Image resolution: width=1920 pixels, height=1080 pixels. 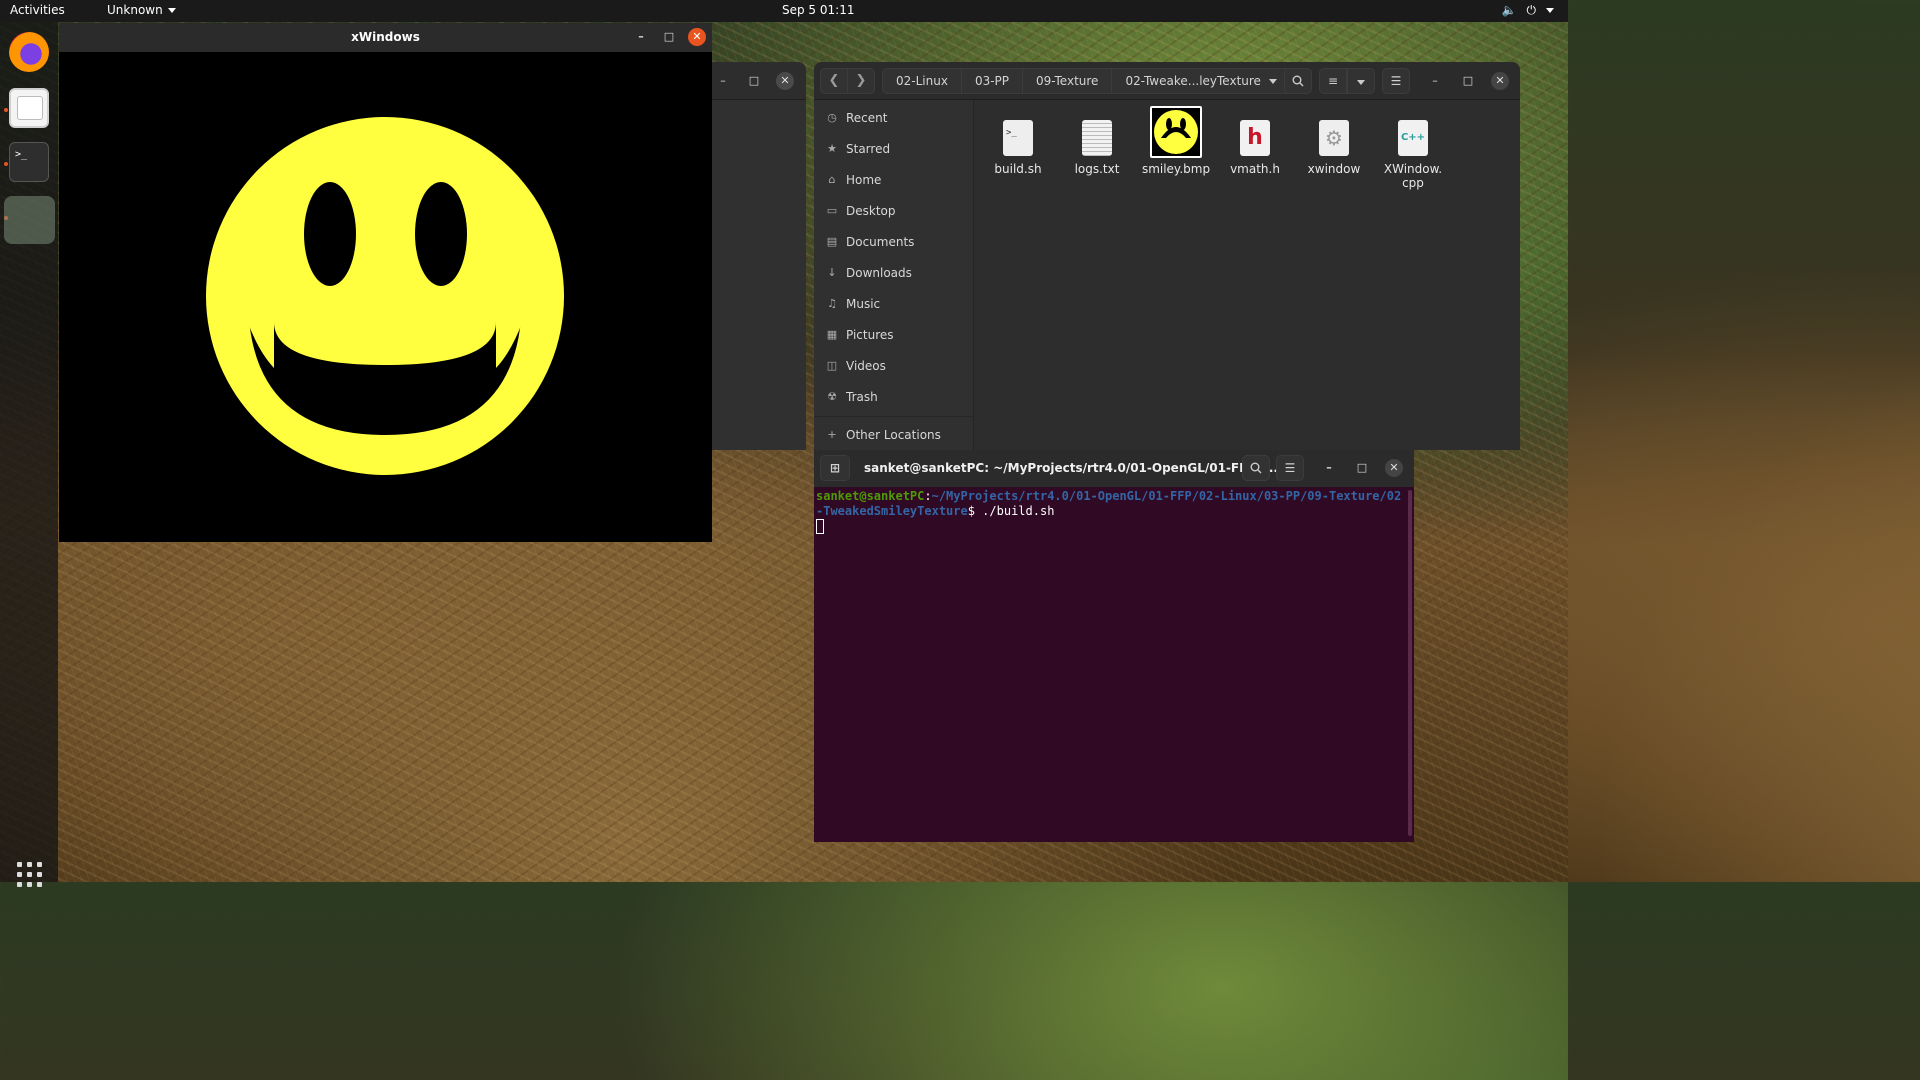 I want to click on file-item: h vmath.h, so click(x=1255, y=141).